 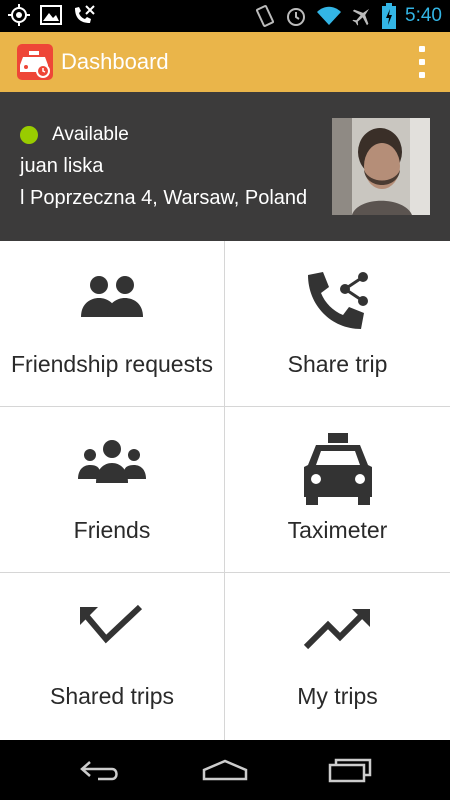 I want to click on tile-my-trips: My trips, so click(x=337, y=656).